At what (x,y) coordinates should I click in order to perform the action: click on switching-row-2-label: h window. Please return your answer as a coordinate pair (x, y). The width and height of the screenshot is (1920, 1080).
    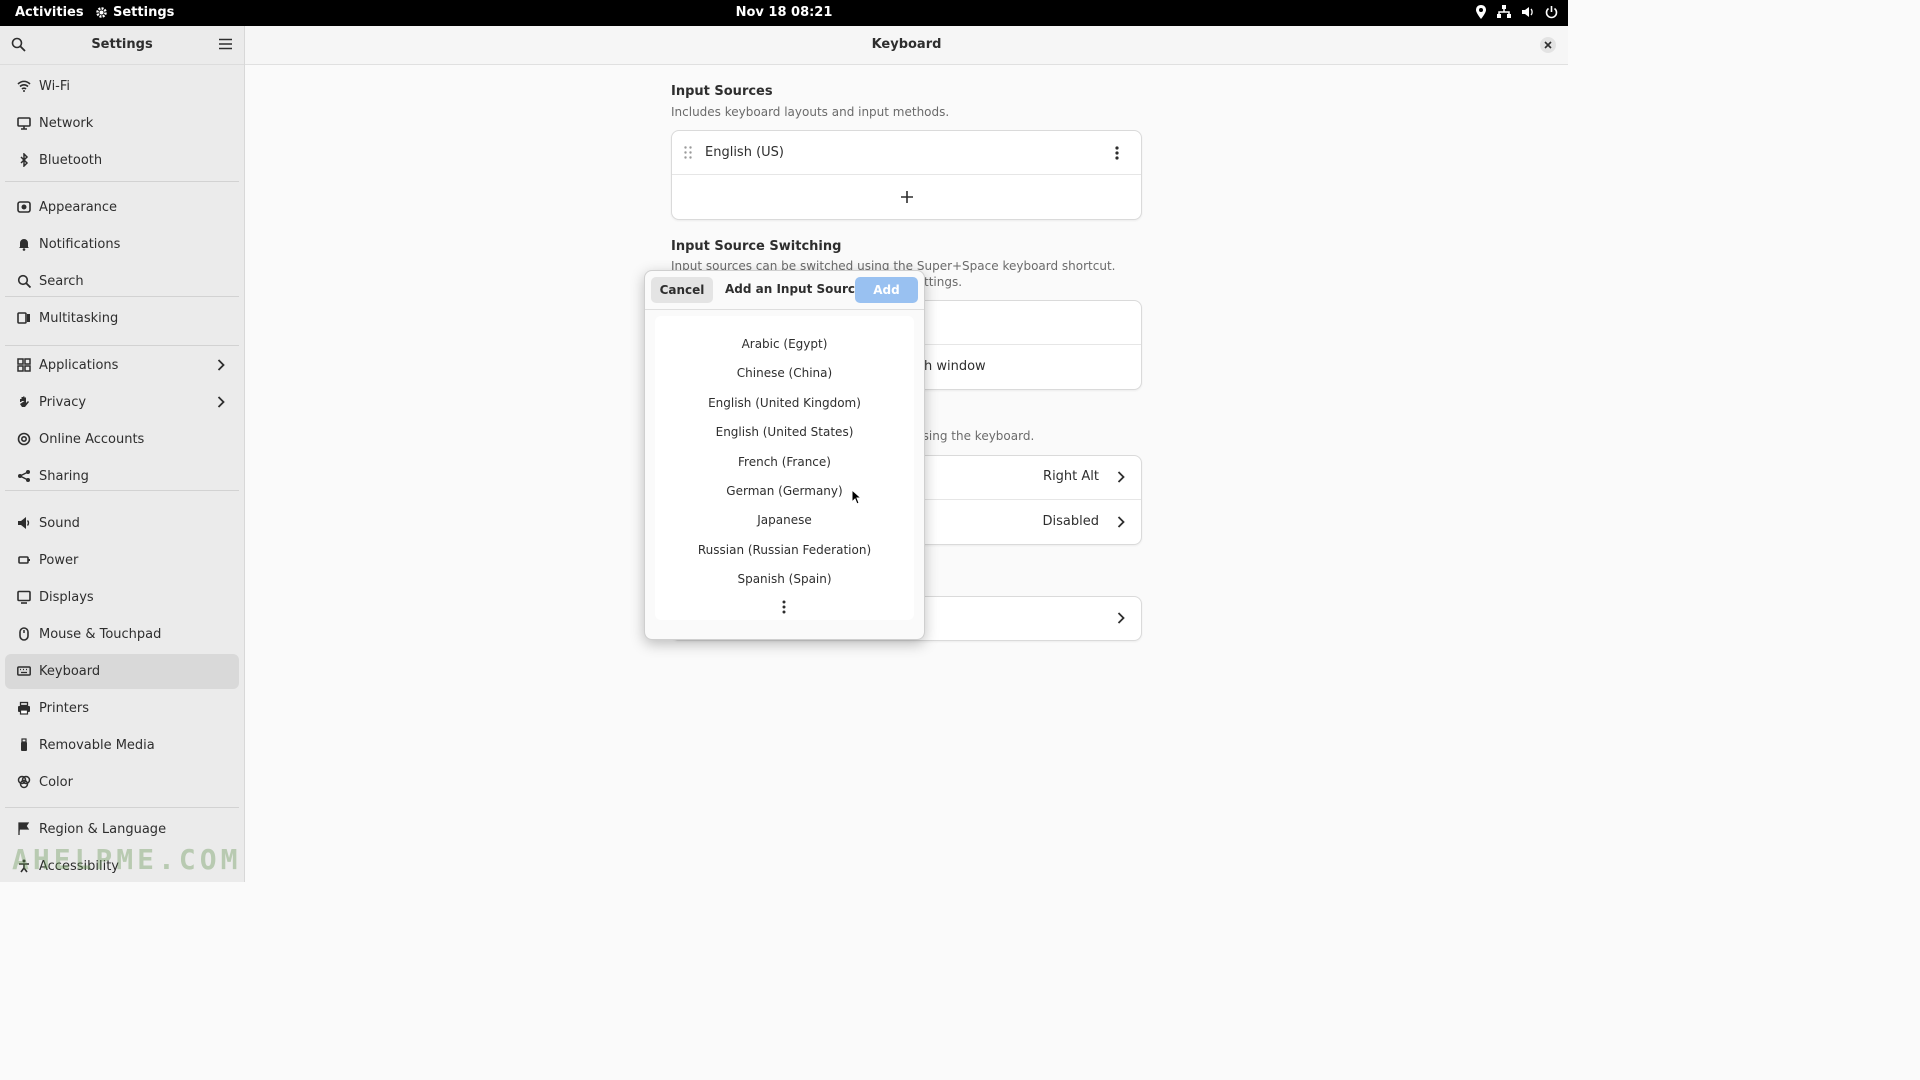
    Looking at the image, I should click on (955, 366).